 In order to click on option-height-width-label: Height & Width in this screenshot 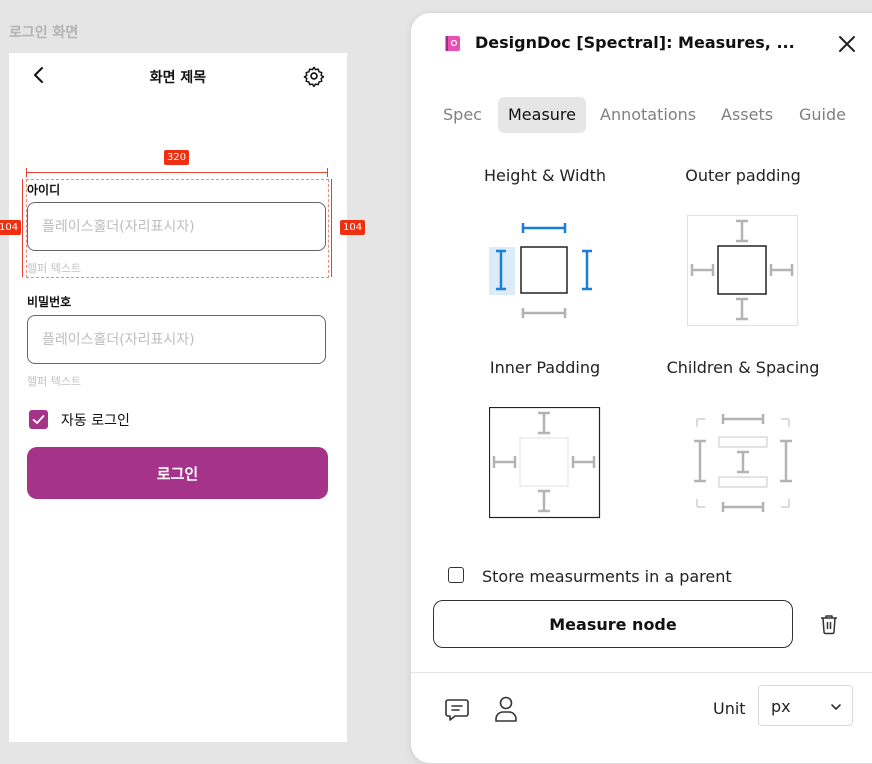, I will do `click(545, 175)`.